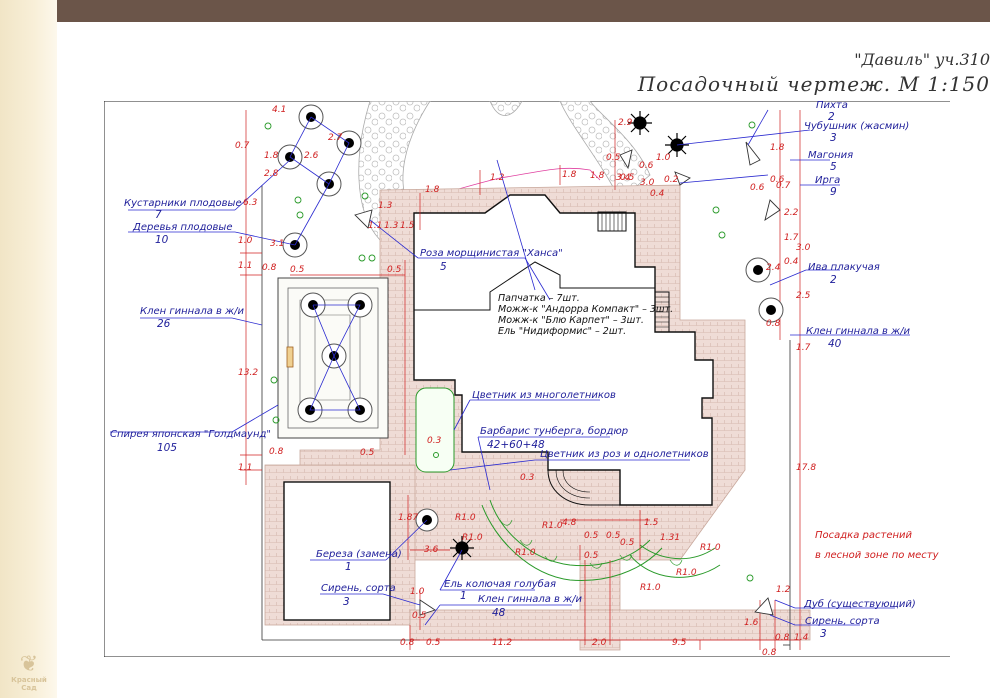  What do you see at coordinates (335, 138) in the screenshot?
I see `dim-label: 2.7` at bounding box center [335, 138].